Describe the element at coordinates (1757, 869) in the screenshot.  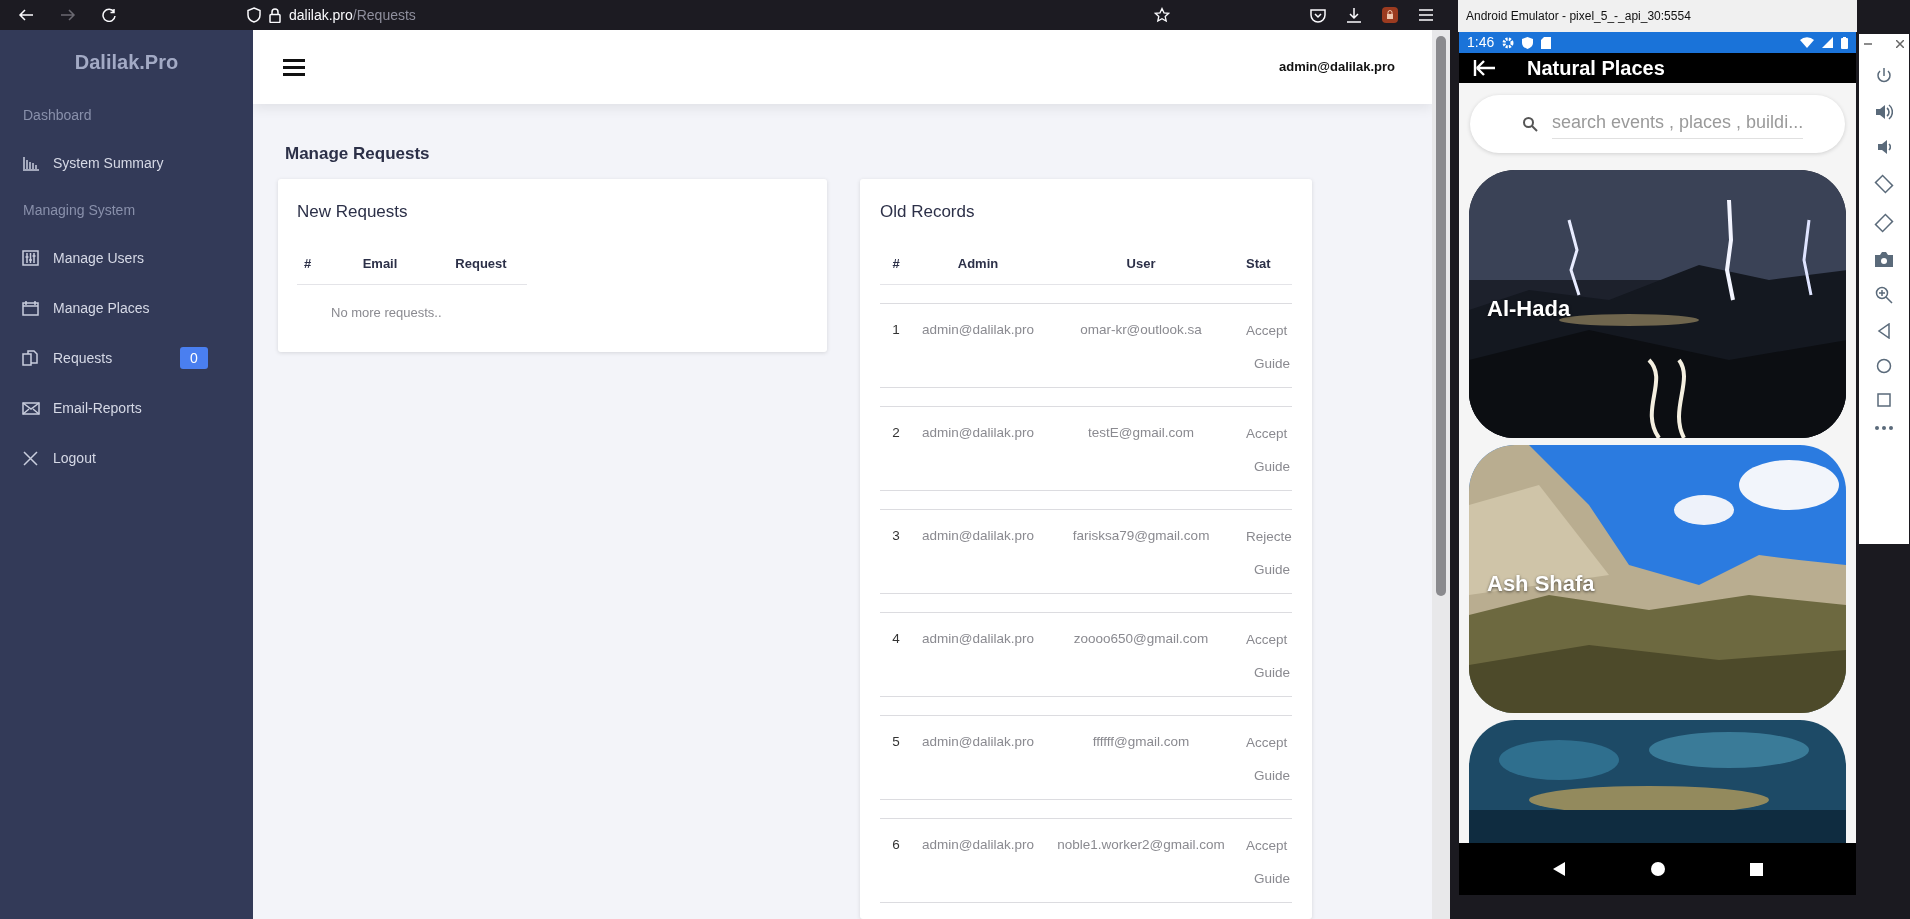
I see `overview-icon` at that location.